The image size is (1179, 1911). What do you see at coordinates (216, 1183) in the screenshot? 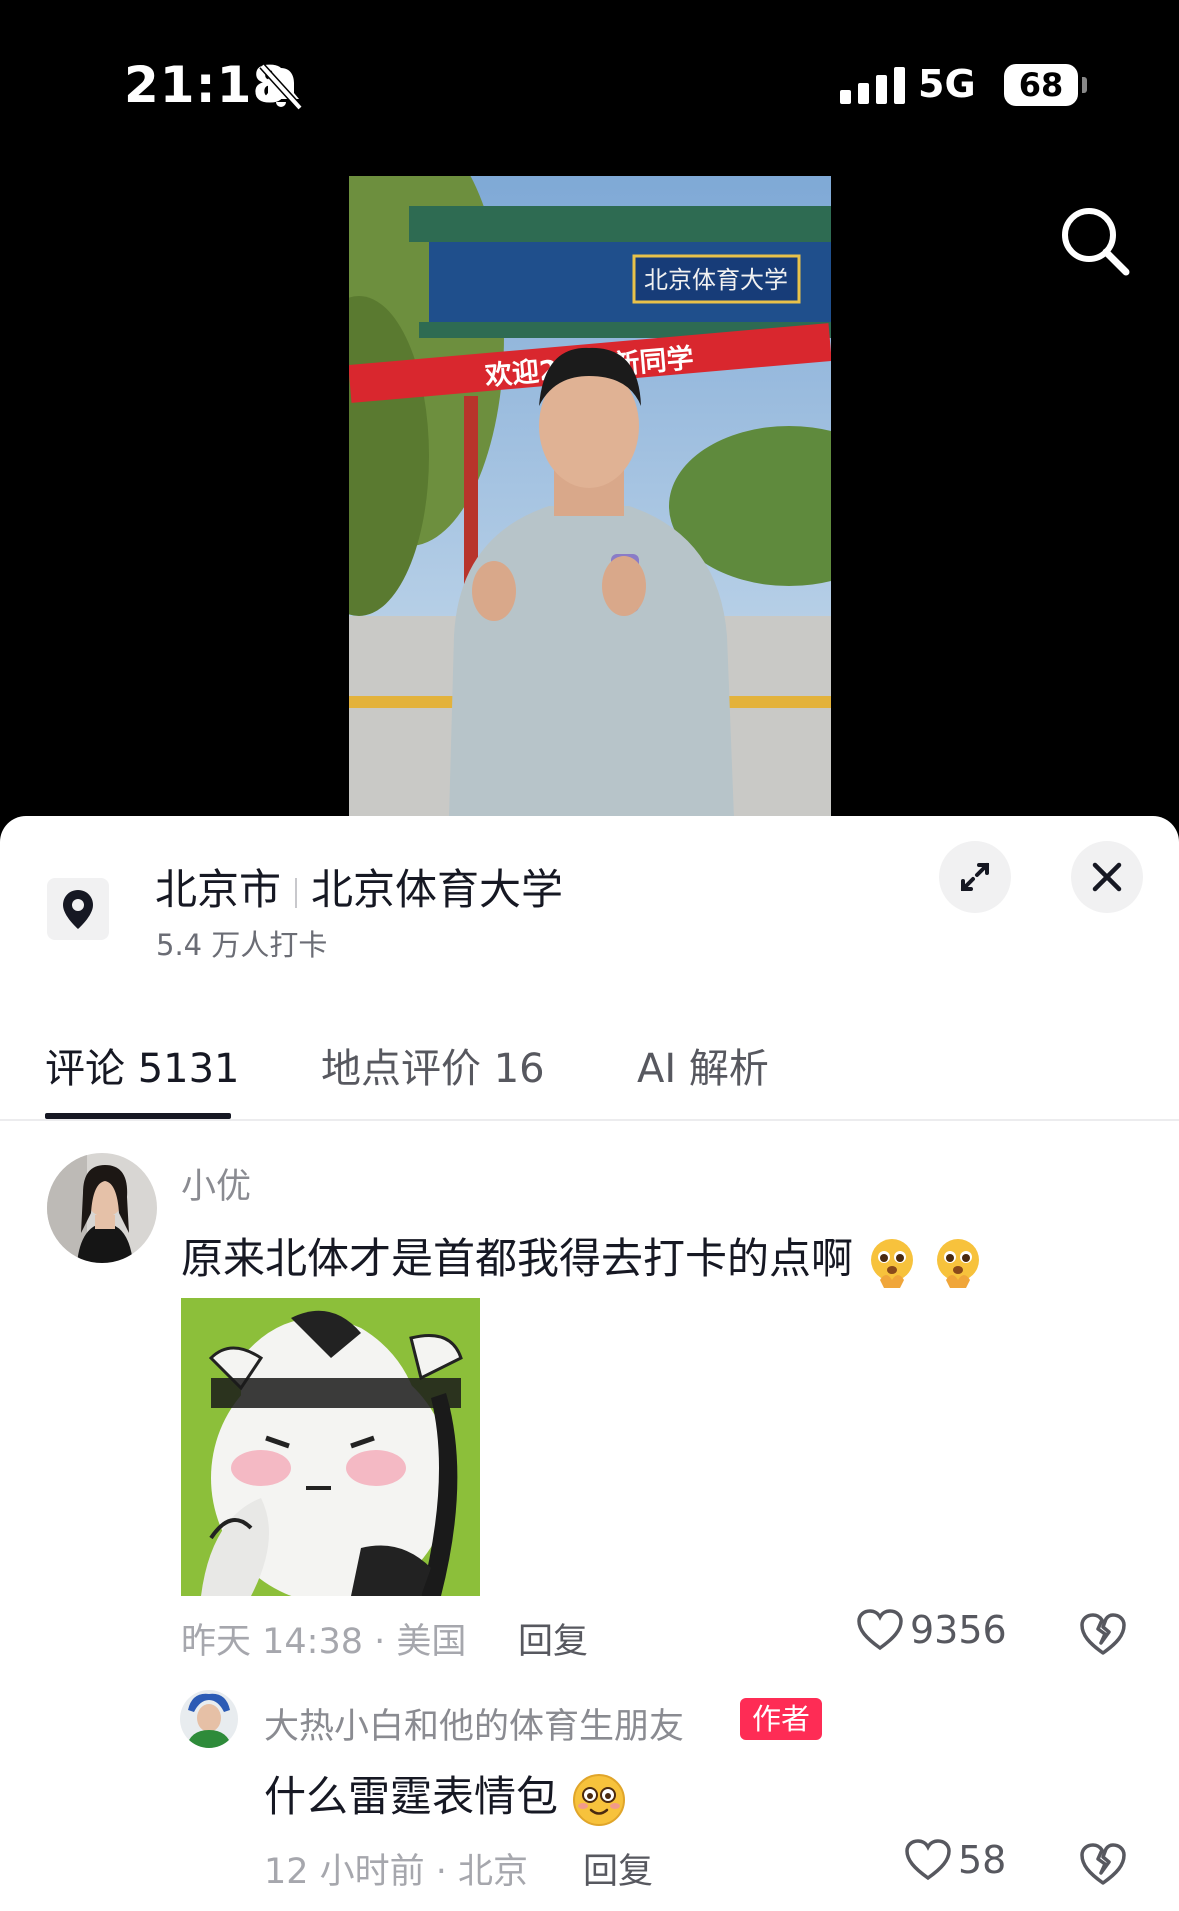
I see `comment-username: 小优` at bounding box center [216, 1183].